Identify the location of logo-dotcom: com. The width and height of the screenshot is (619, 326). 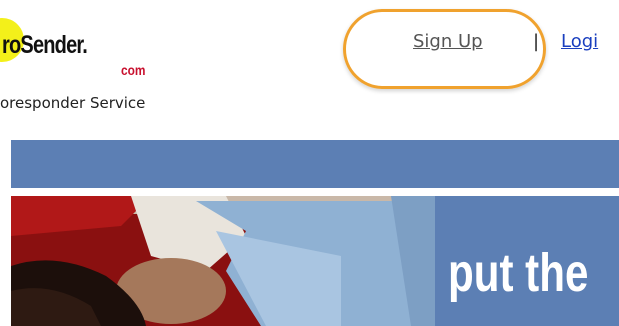
(133, 70).